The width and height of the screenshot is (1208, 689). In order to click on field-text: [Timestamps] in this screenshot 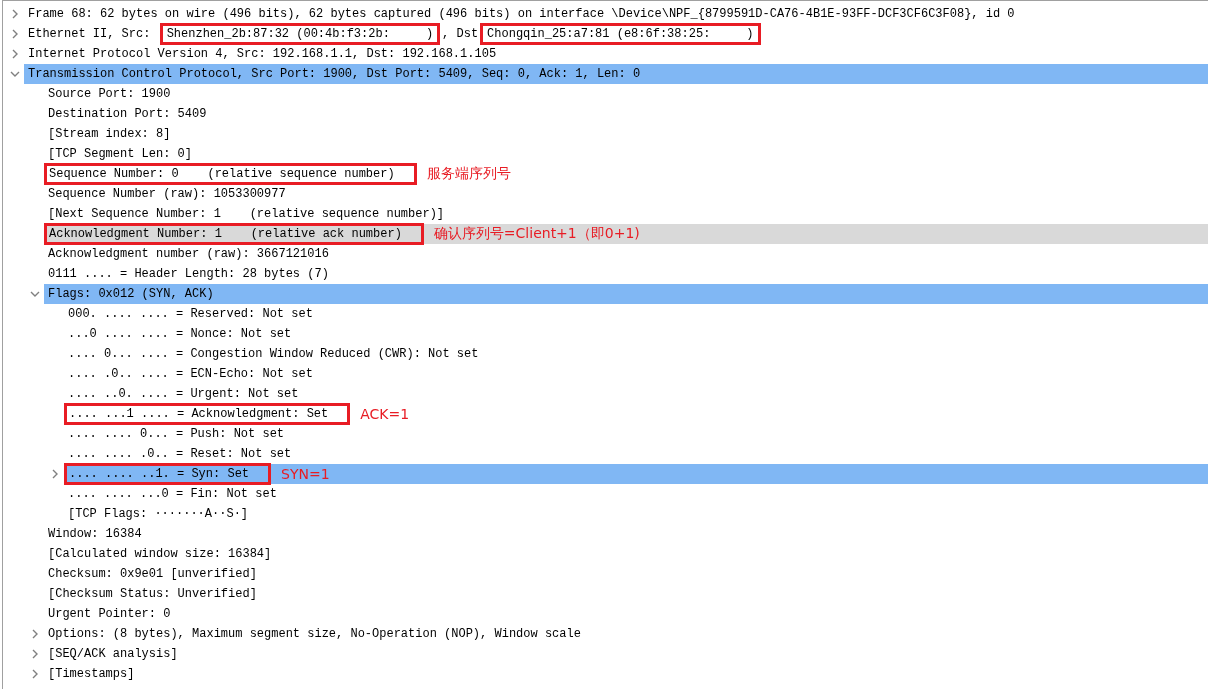, I will do `click(91, 674)`.